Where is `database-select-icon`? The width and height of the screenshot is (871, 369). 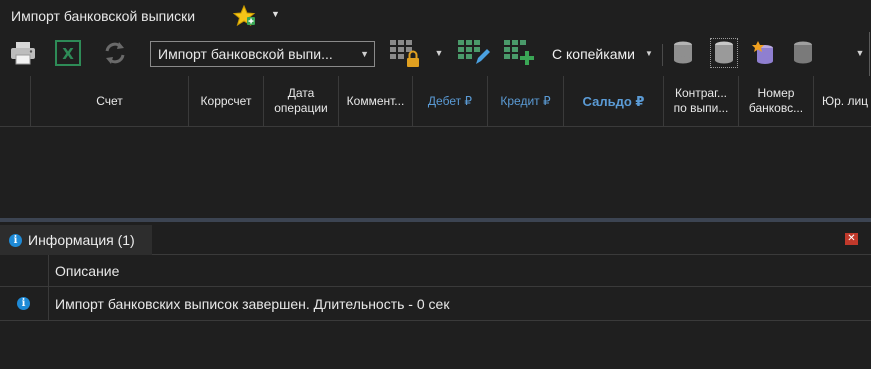
database-select-icon is located at coordinates (724, 53).